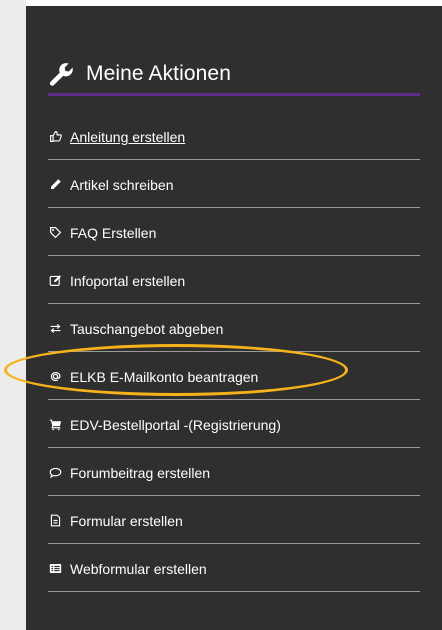 The width and height of the screenshot is (442, 630). I want to click on at-icon, so click(55, 377).